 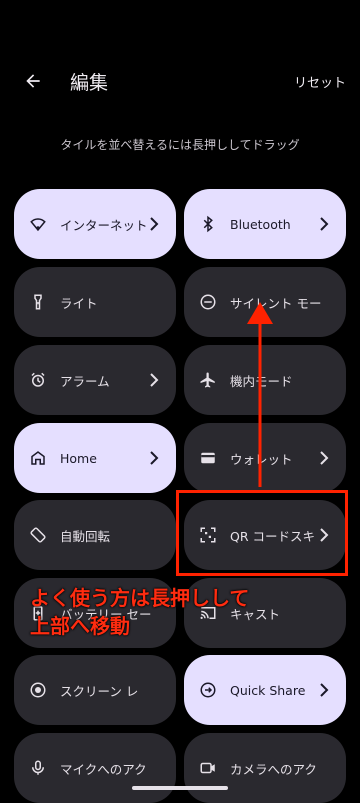 What do you see at coordinates (180, 788) in the screenshot?
I see `home-indicator` at bounding box center [180, 788].